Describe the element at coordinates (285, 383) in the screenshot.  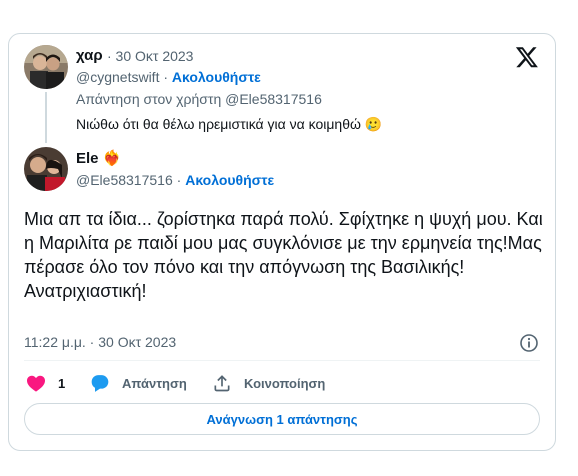
I see `share-label: Κοινοποίηση` at that location.